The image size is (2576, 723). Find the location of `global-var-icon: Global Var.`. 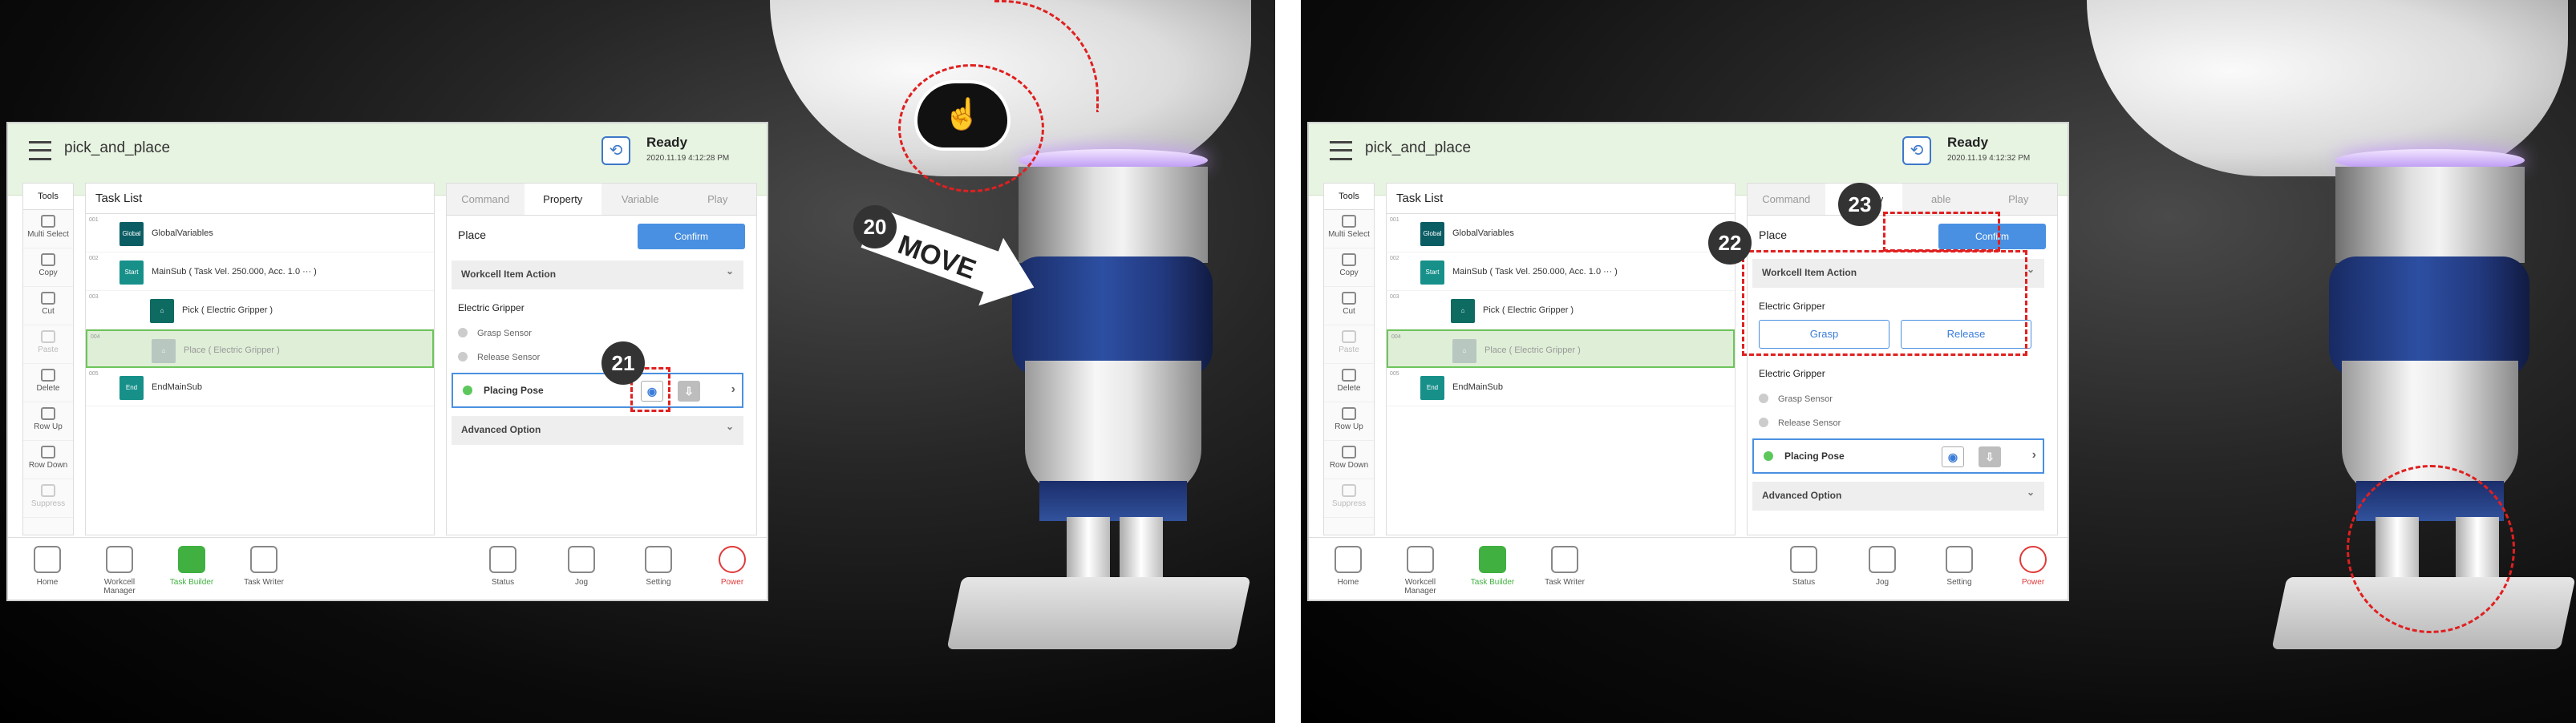

global-var-icon: Global Var. is located at coordinates (1432, 241).